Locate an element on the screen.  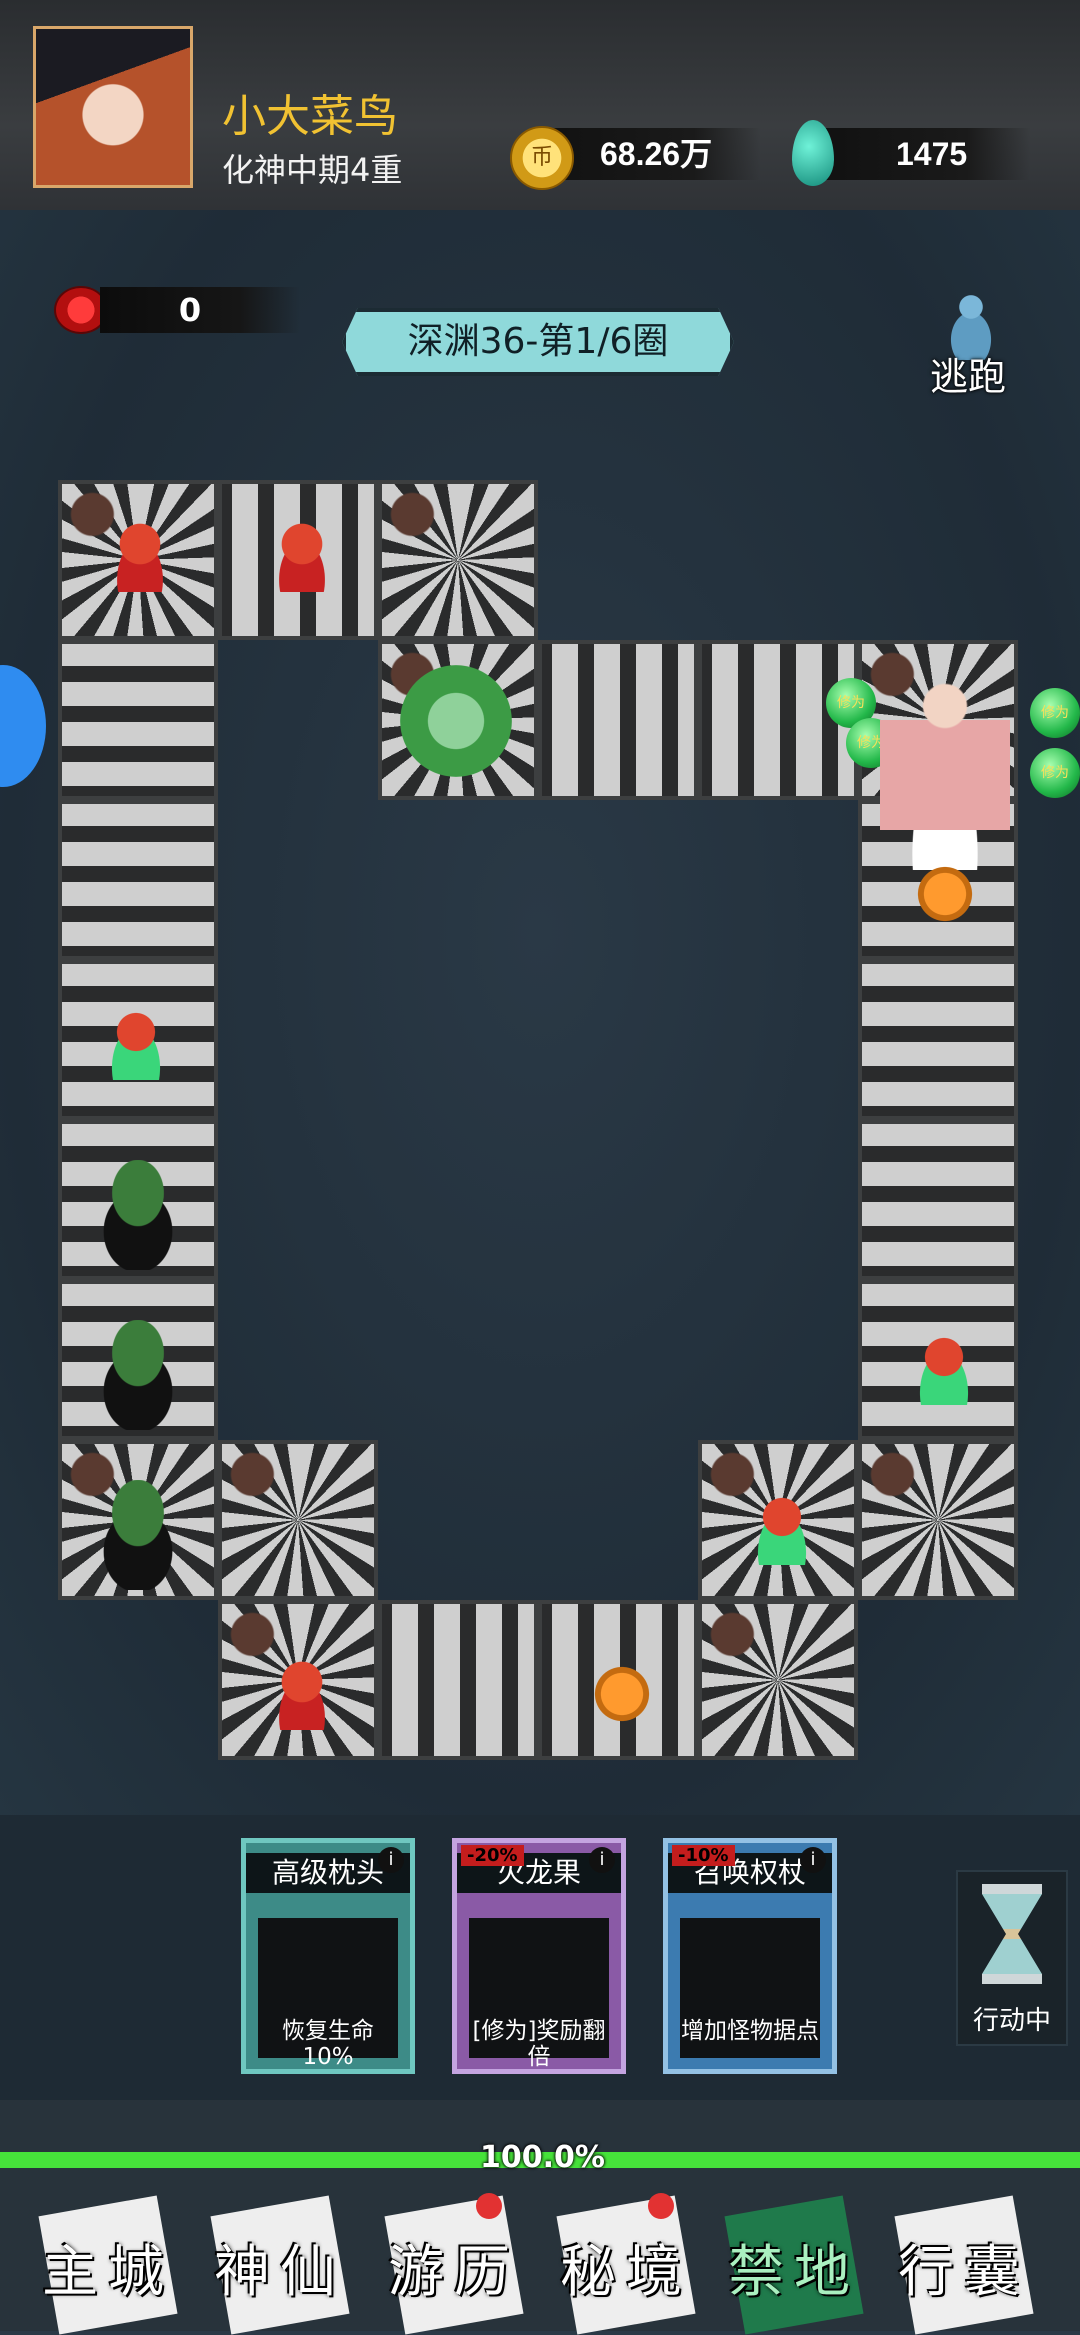
discount-badge: -10% is located at coordinates (703, 1855).